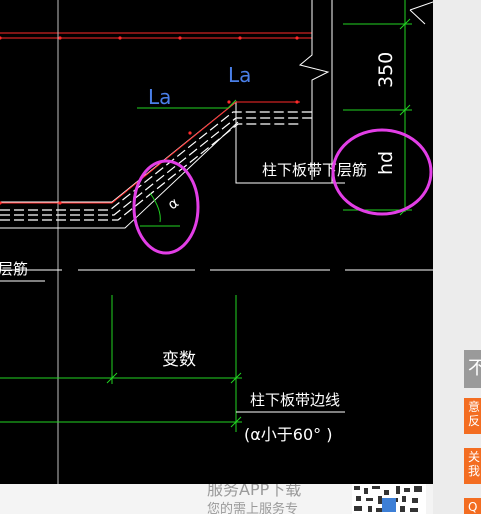 This screenshot has width=481, height=514. Describe the element at coordinates (389, 499) in the screenshot. I see `qr-code-icon` at that location.